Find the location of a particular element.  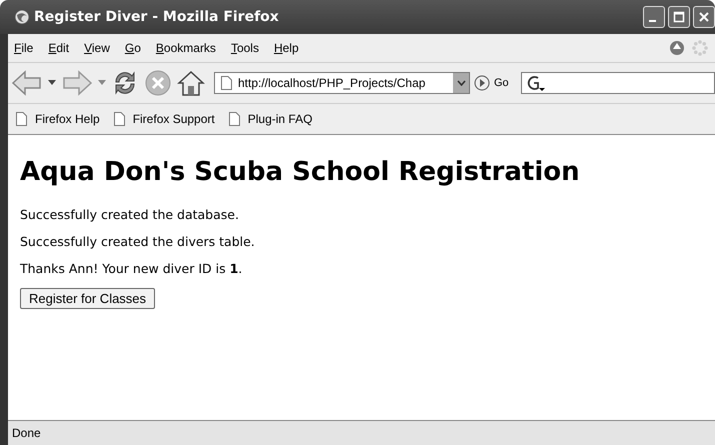

status-message: Thanks Ann! Your new diver ID is 1. is located at coordinates (131, 268).